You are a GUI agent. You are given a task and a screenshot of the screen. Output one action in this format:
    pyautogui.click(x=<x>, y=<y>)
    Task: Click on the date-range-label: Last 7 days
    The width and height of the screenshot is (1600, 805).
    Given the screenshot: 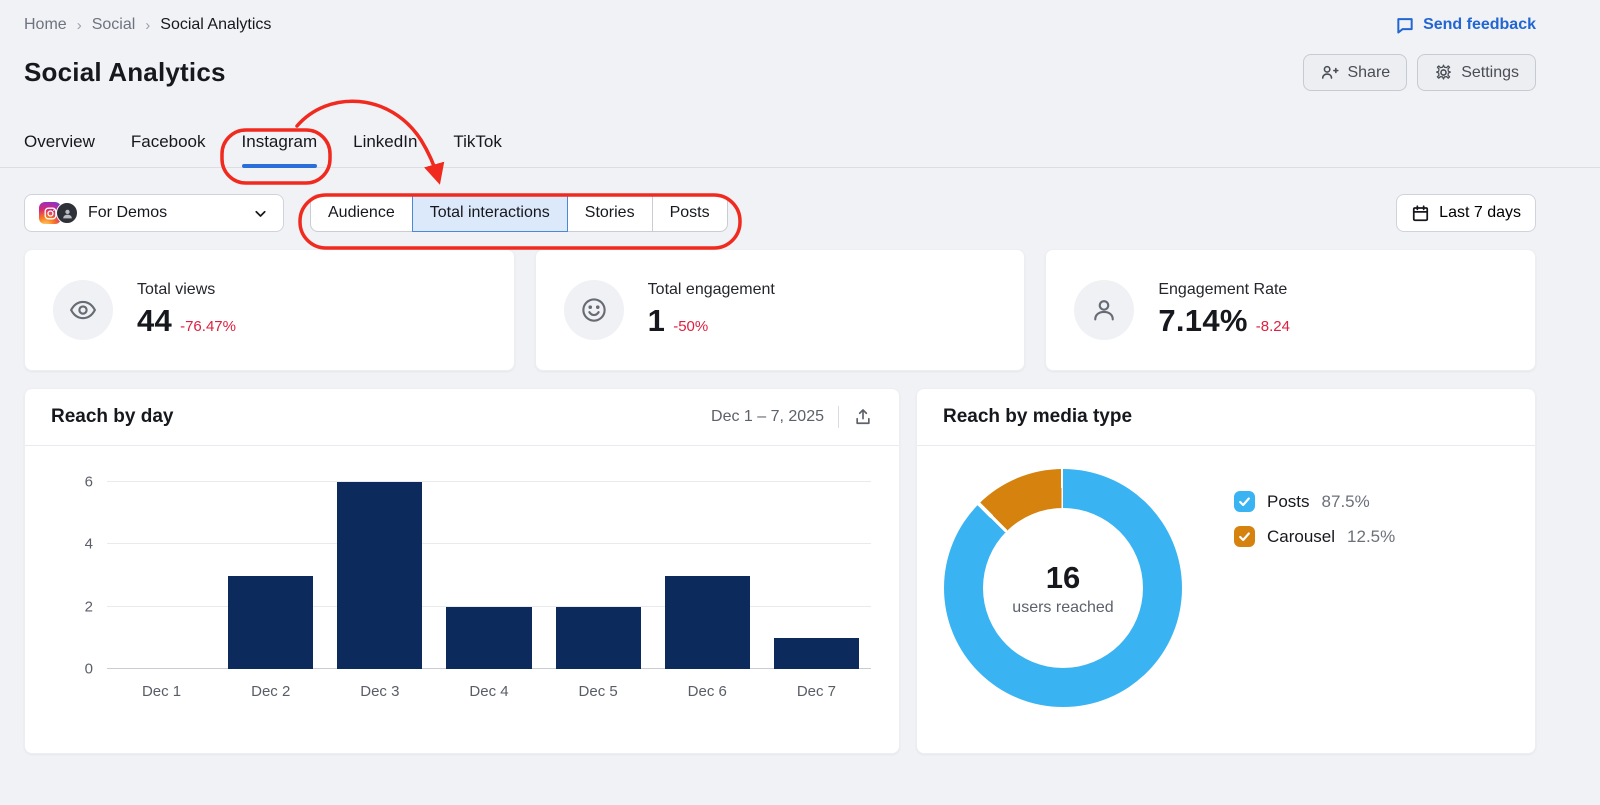 What is the action you would take?
    pyautogui.click(x=1480, y=212)
    